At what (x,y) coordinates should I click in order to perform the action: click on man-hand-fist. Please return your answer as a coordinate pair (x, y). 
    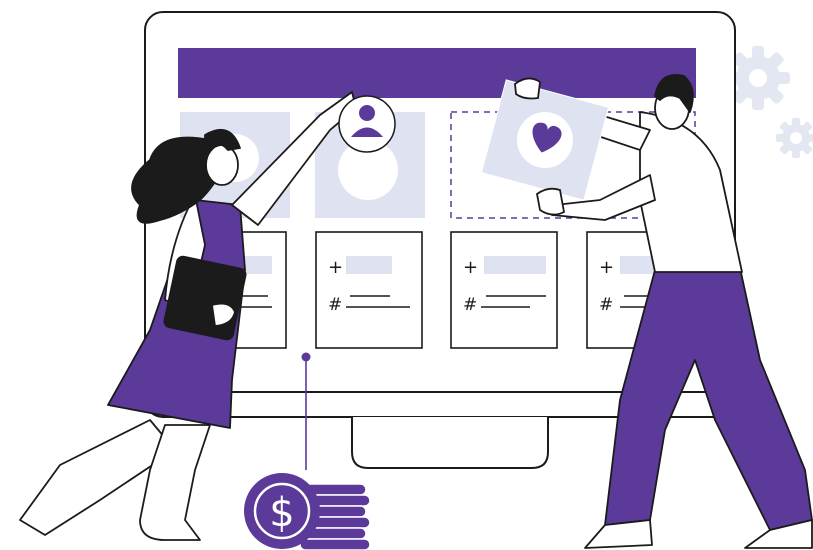
    Looking at the image, I should click on (551, 201).